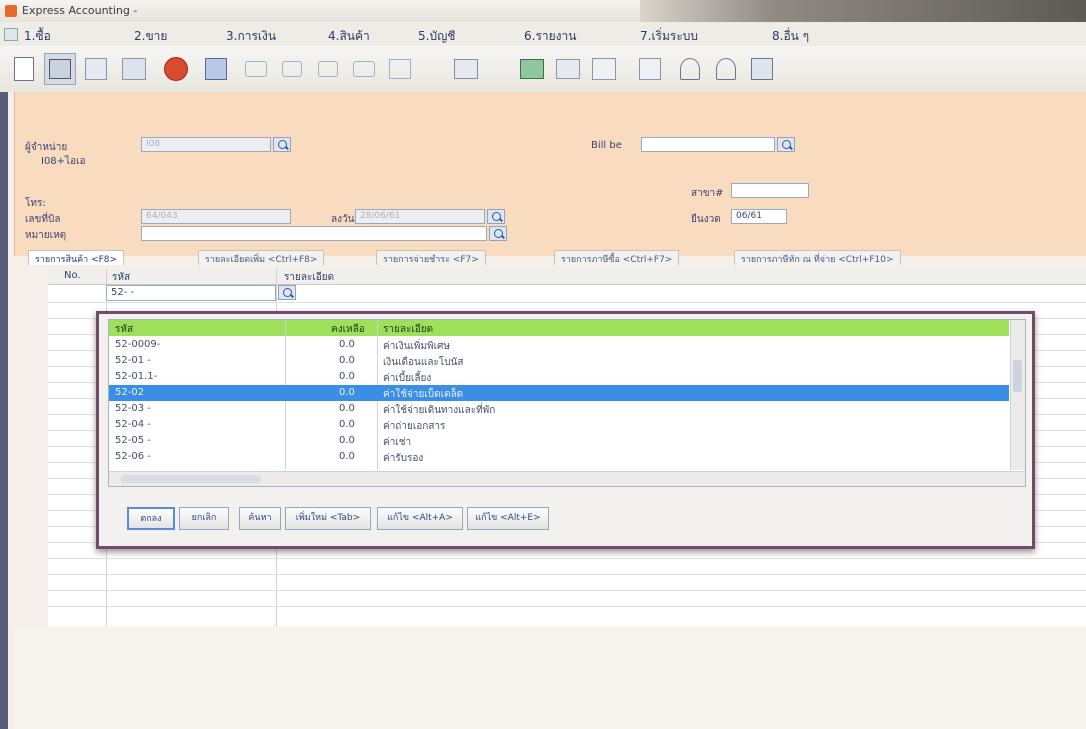 The width and height of the screenshot is (1086, 729). What do you see at coordinates (559, 345) in the screenshot?
I see `account-row: 52-0009- 0.0 ค่าเงินเพิ่มพิเศษ` at bounding box center [559, 345].